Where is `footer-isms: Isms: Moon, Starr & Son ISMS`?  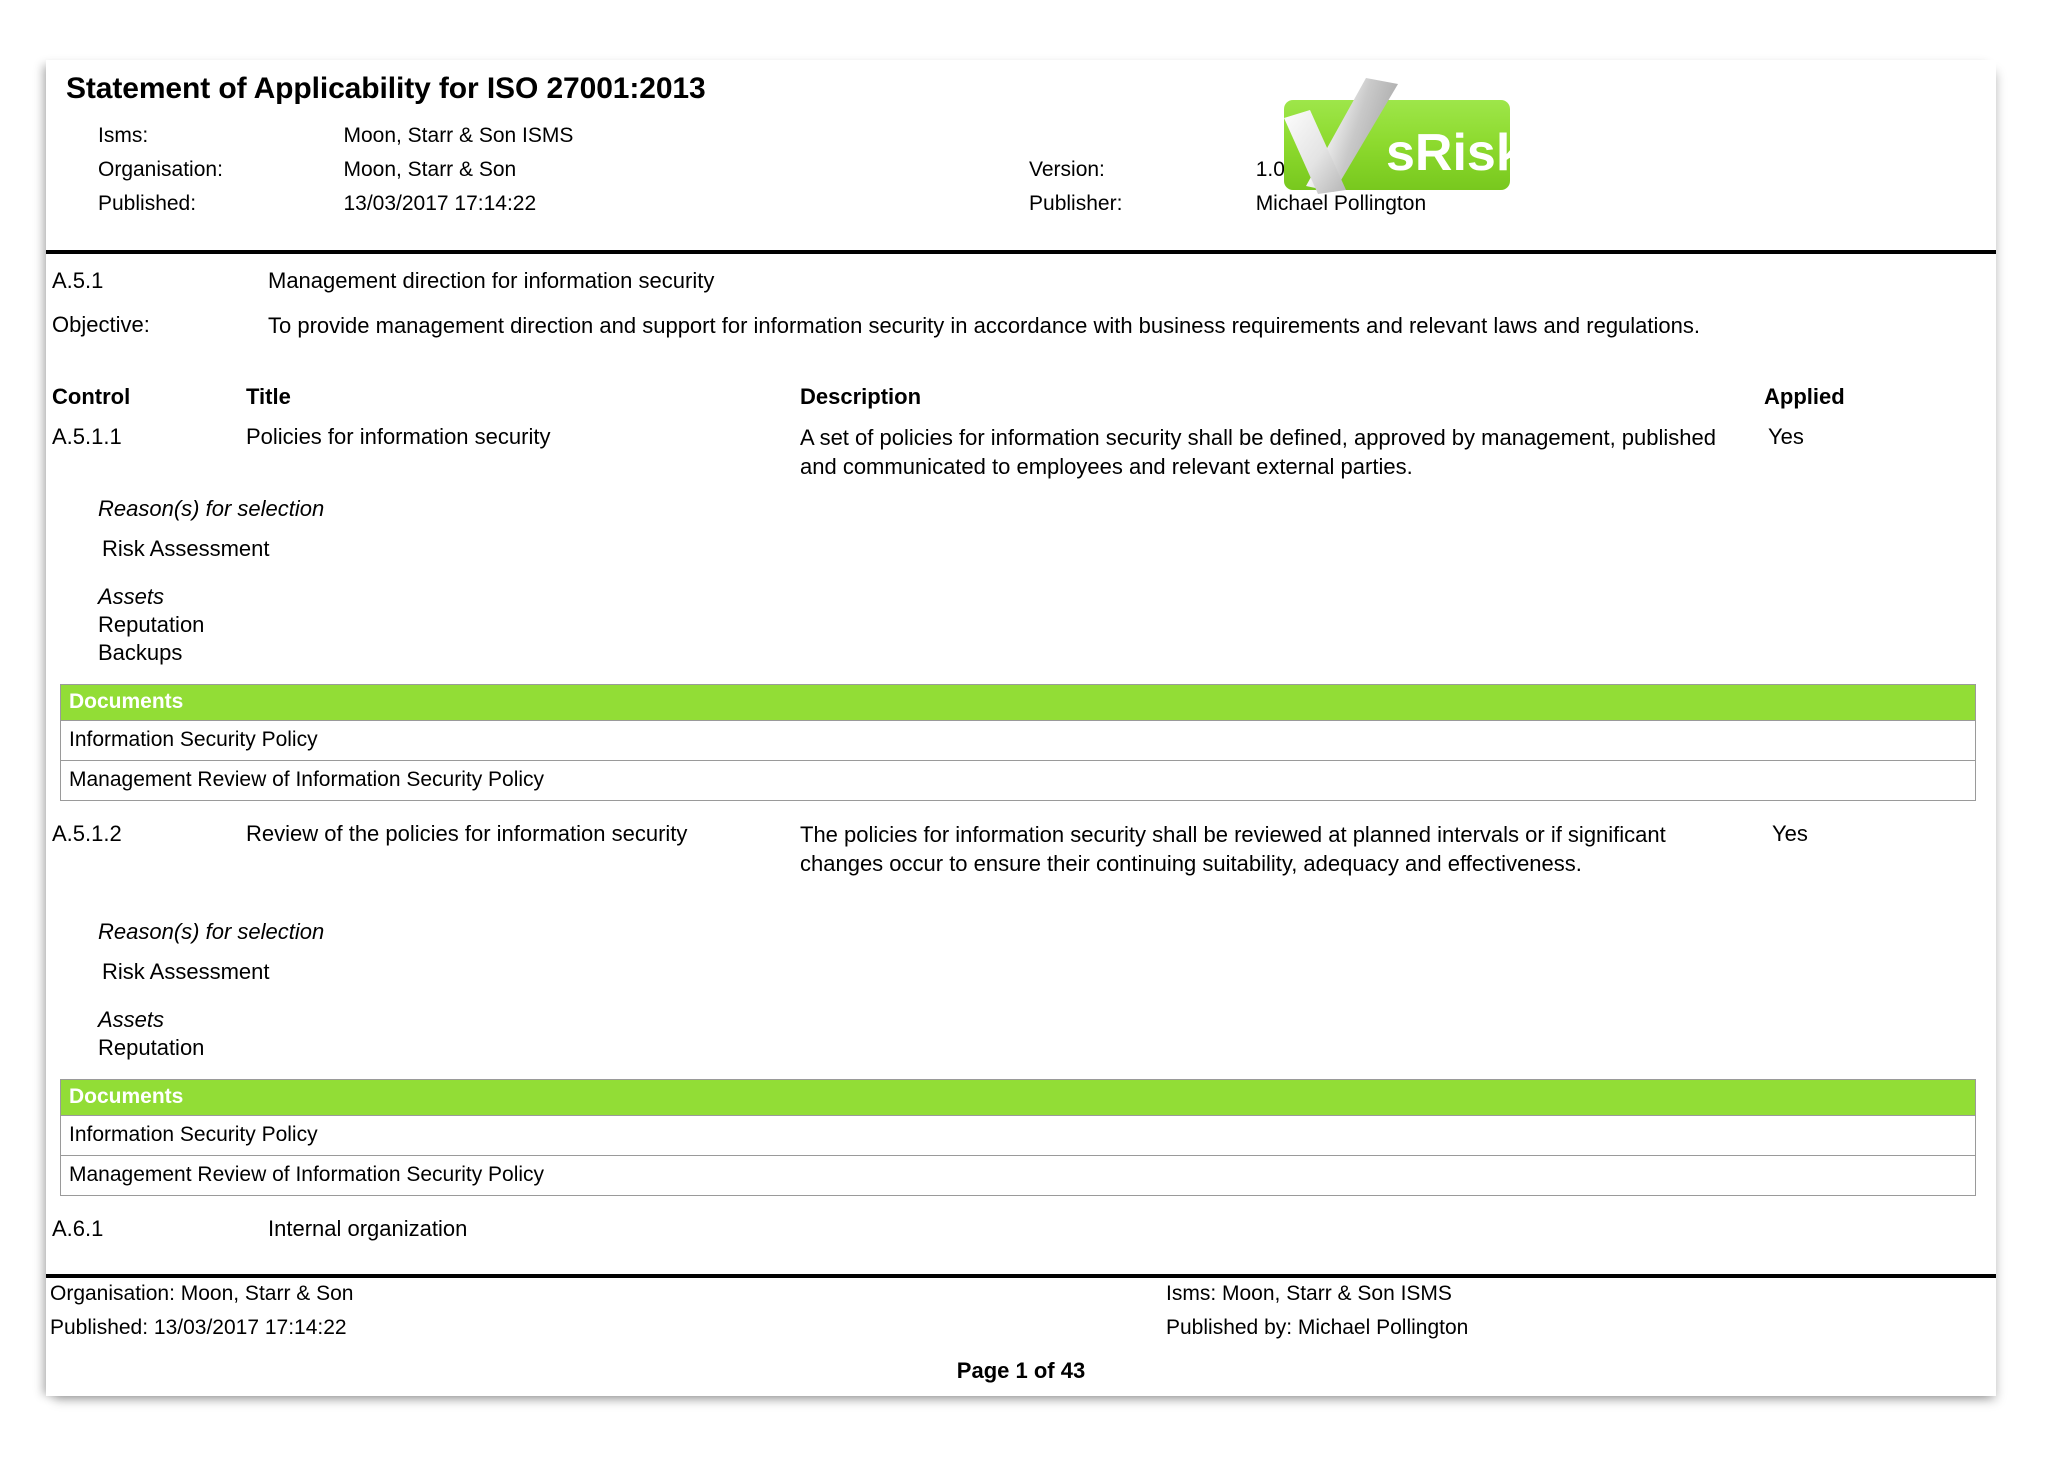 footer-isms: Isms: Moon, Starr & Son ISMS is located at coordinates (1309, 1293).